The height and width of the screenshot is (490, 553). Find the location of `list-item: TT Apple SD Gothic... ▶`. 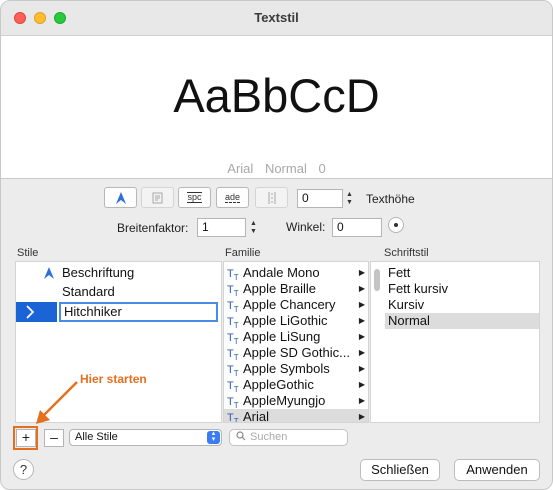

list-item: TT Apple SD Gothic... ▶ is located at coordinates (296, 353).